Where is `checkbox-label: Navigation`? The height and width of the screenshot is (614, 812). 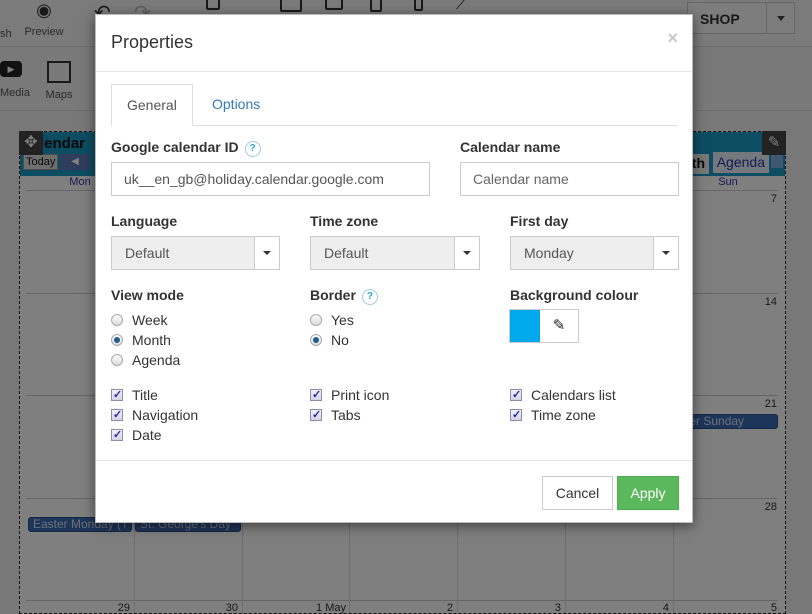
checkbox-label: Navigation is located at coordinates (165, 415).